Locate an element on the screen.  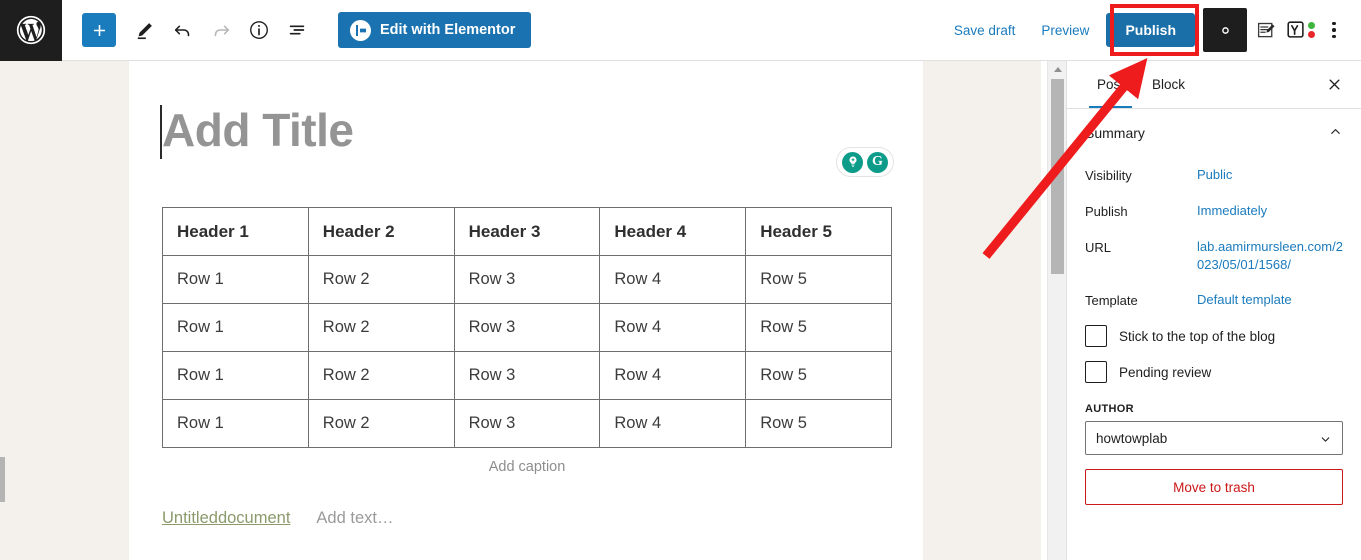
yoast-seo-indicator is located at coordinates (1300, 30).